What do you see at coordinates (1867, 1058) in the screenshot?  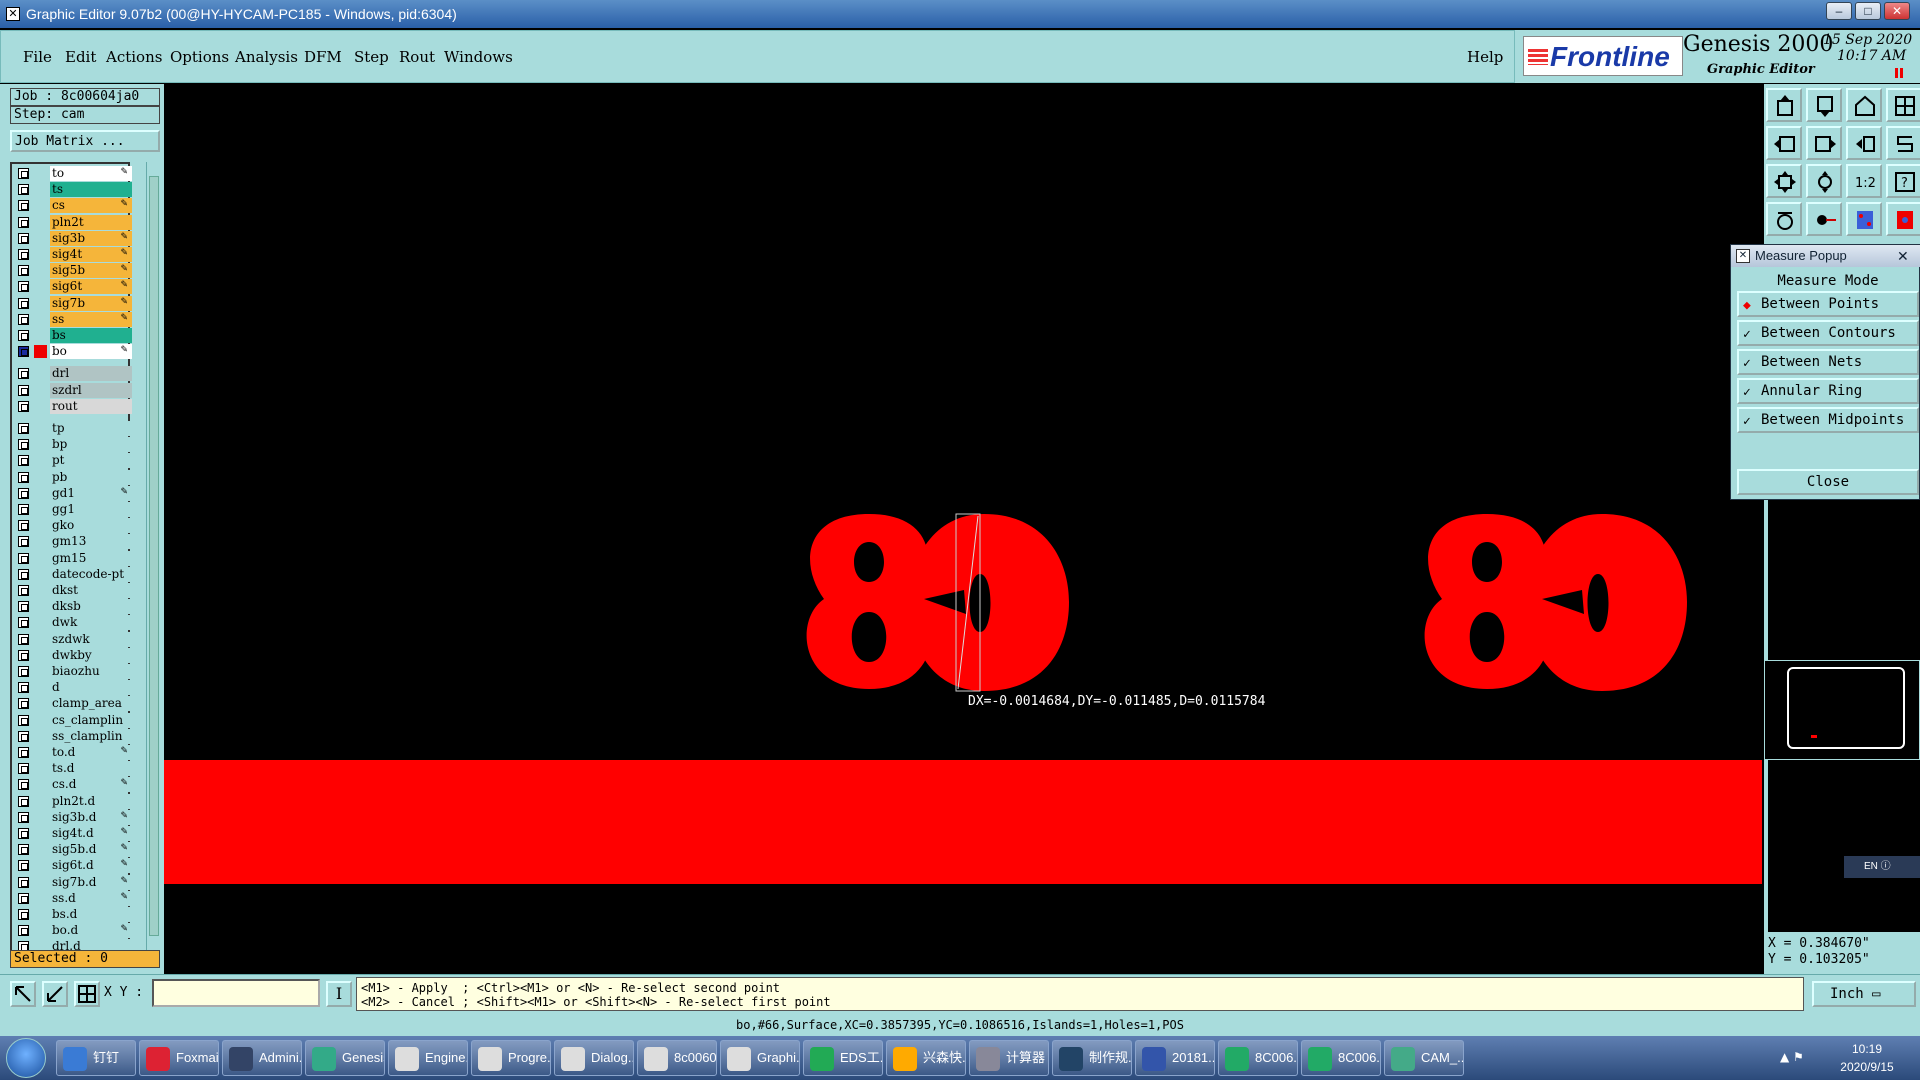 I see `tray-clock: 10:19 2020/9/15` at bounding box center [1867, 1058].